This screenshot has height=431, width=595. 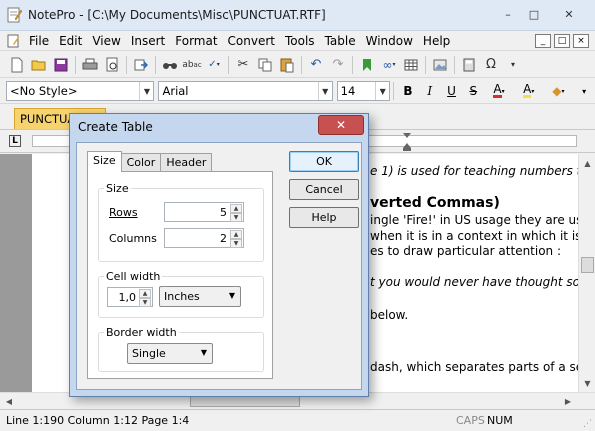 What do you see at coordinates (112, 65) in the screenshot?
I see `print-preview-icon` at bounding box center [112, 65].